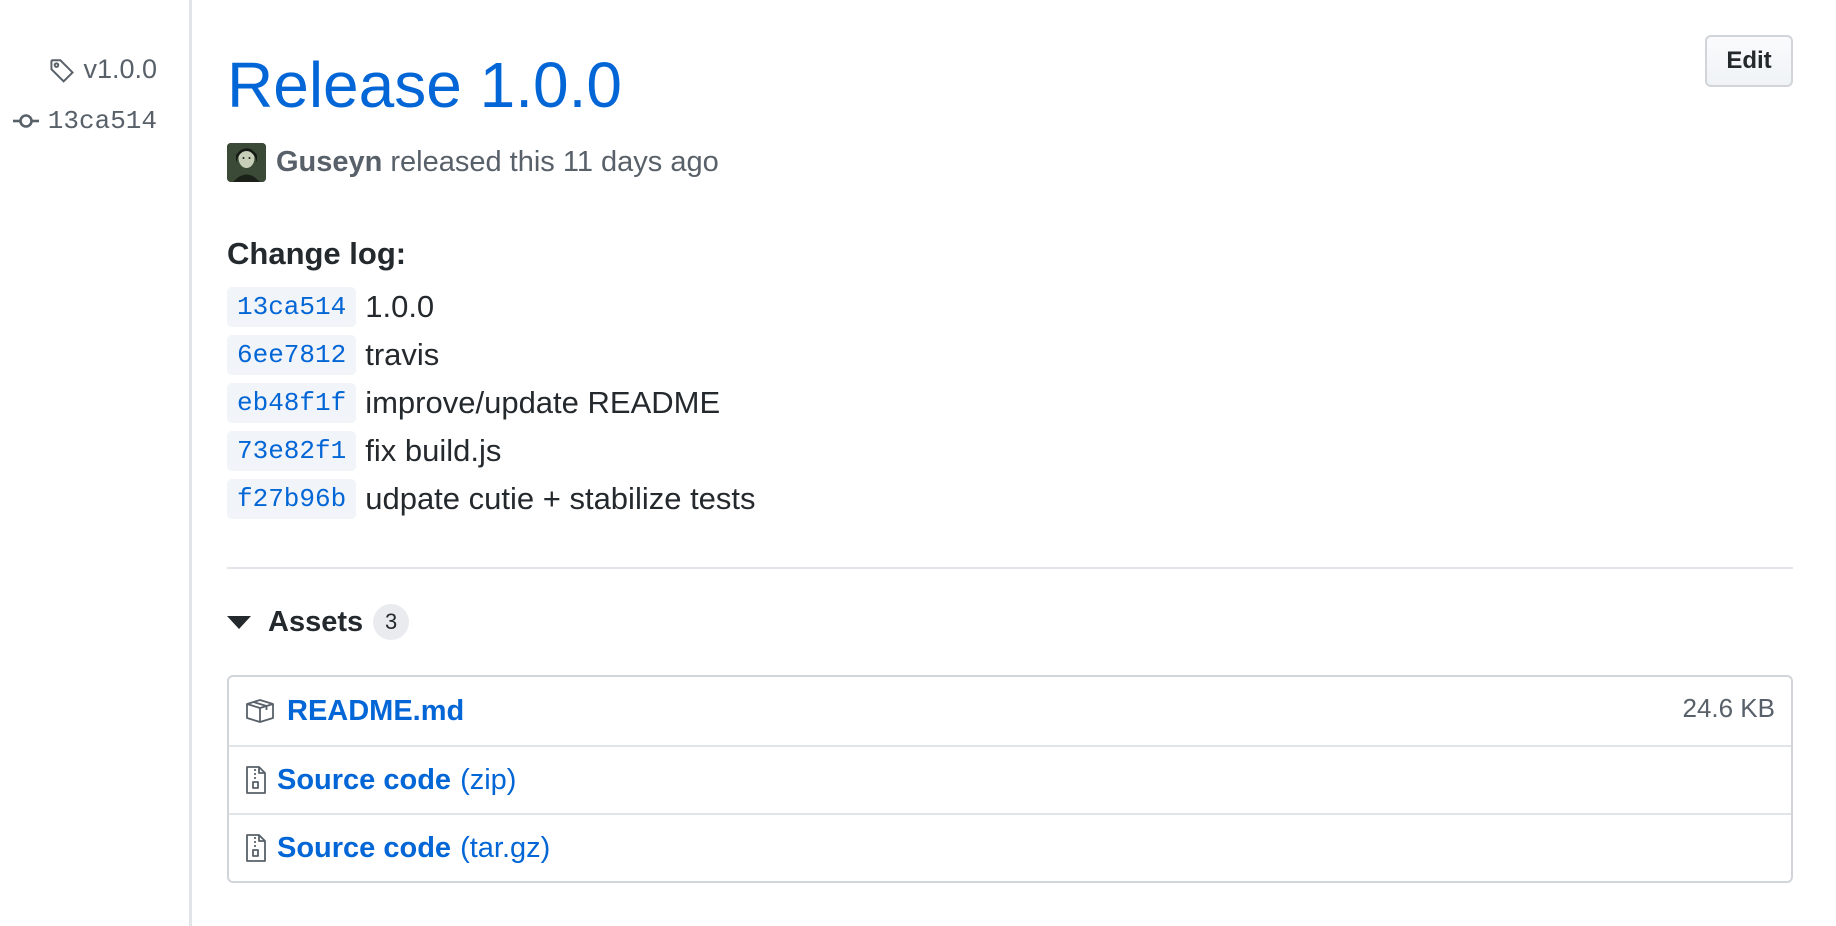 This screenshot has height=926, width=1836. What do you see at coordinates (554, 161) in the screenshot?
I see `released-text: released this 11 days ago` at bounding box center [554, 161].